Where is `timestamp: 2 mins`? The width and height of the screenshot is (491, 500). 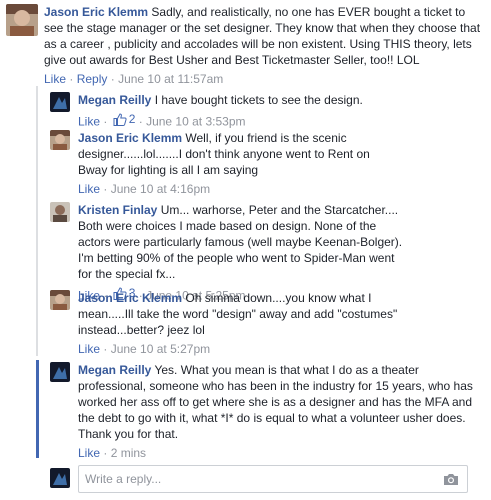
timestamp: 2 mins is located at coordinates (128, 453).